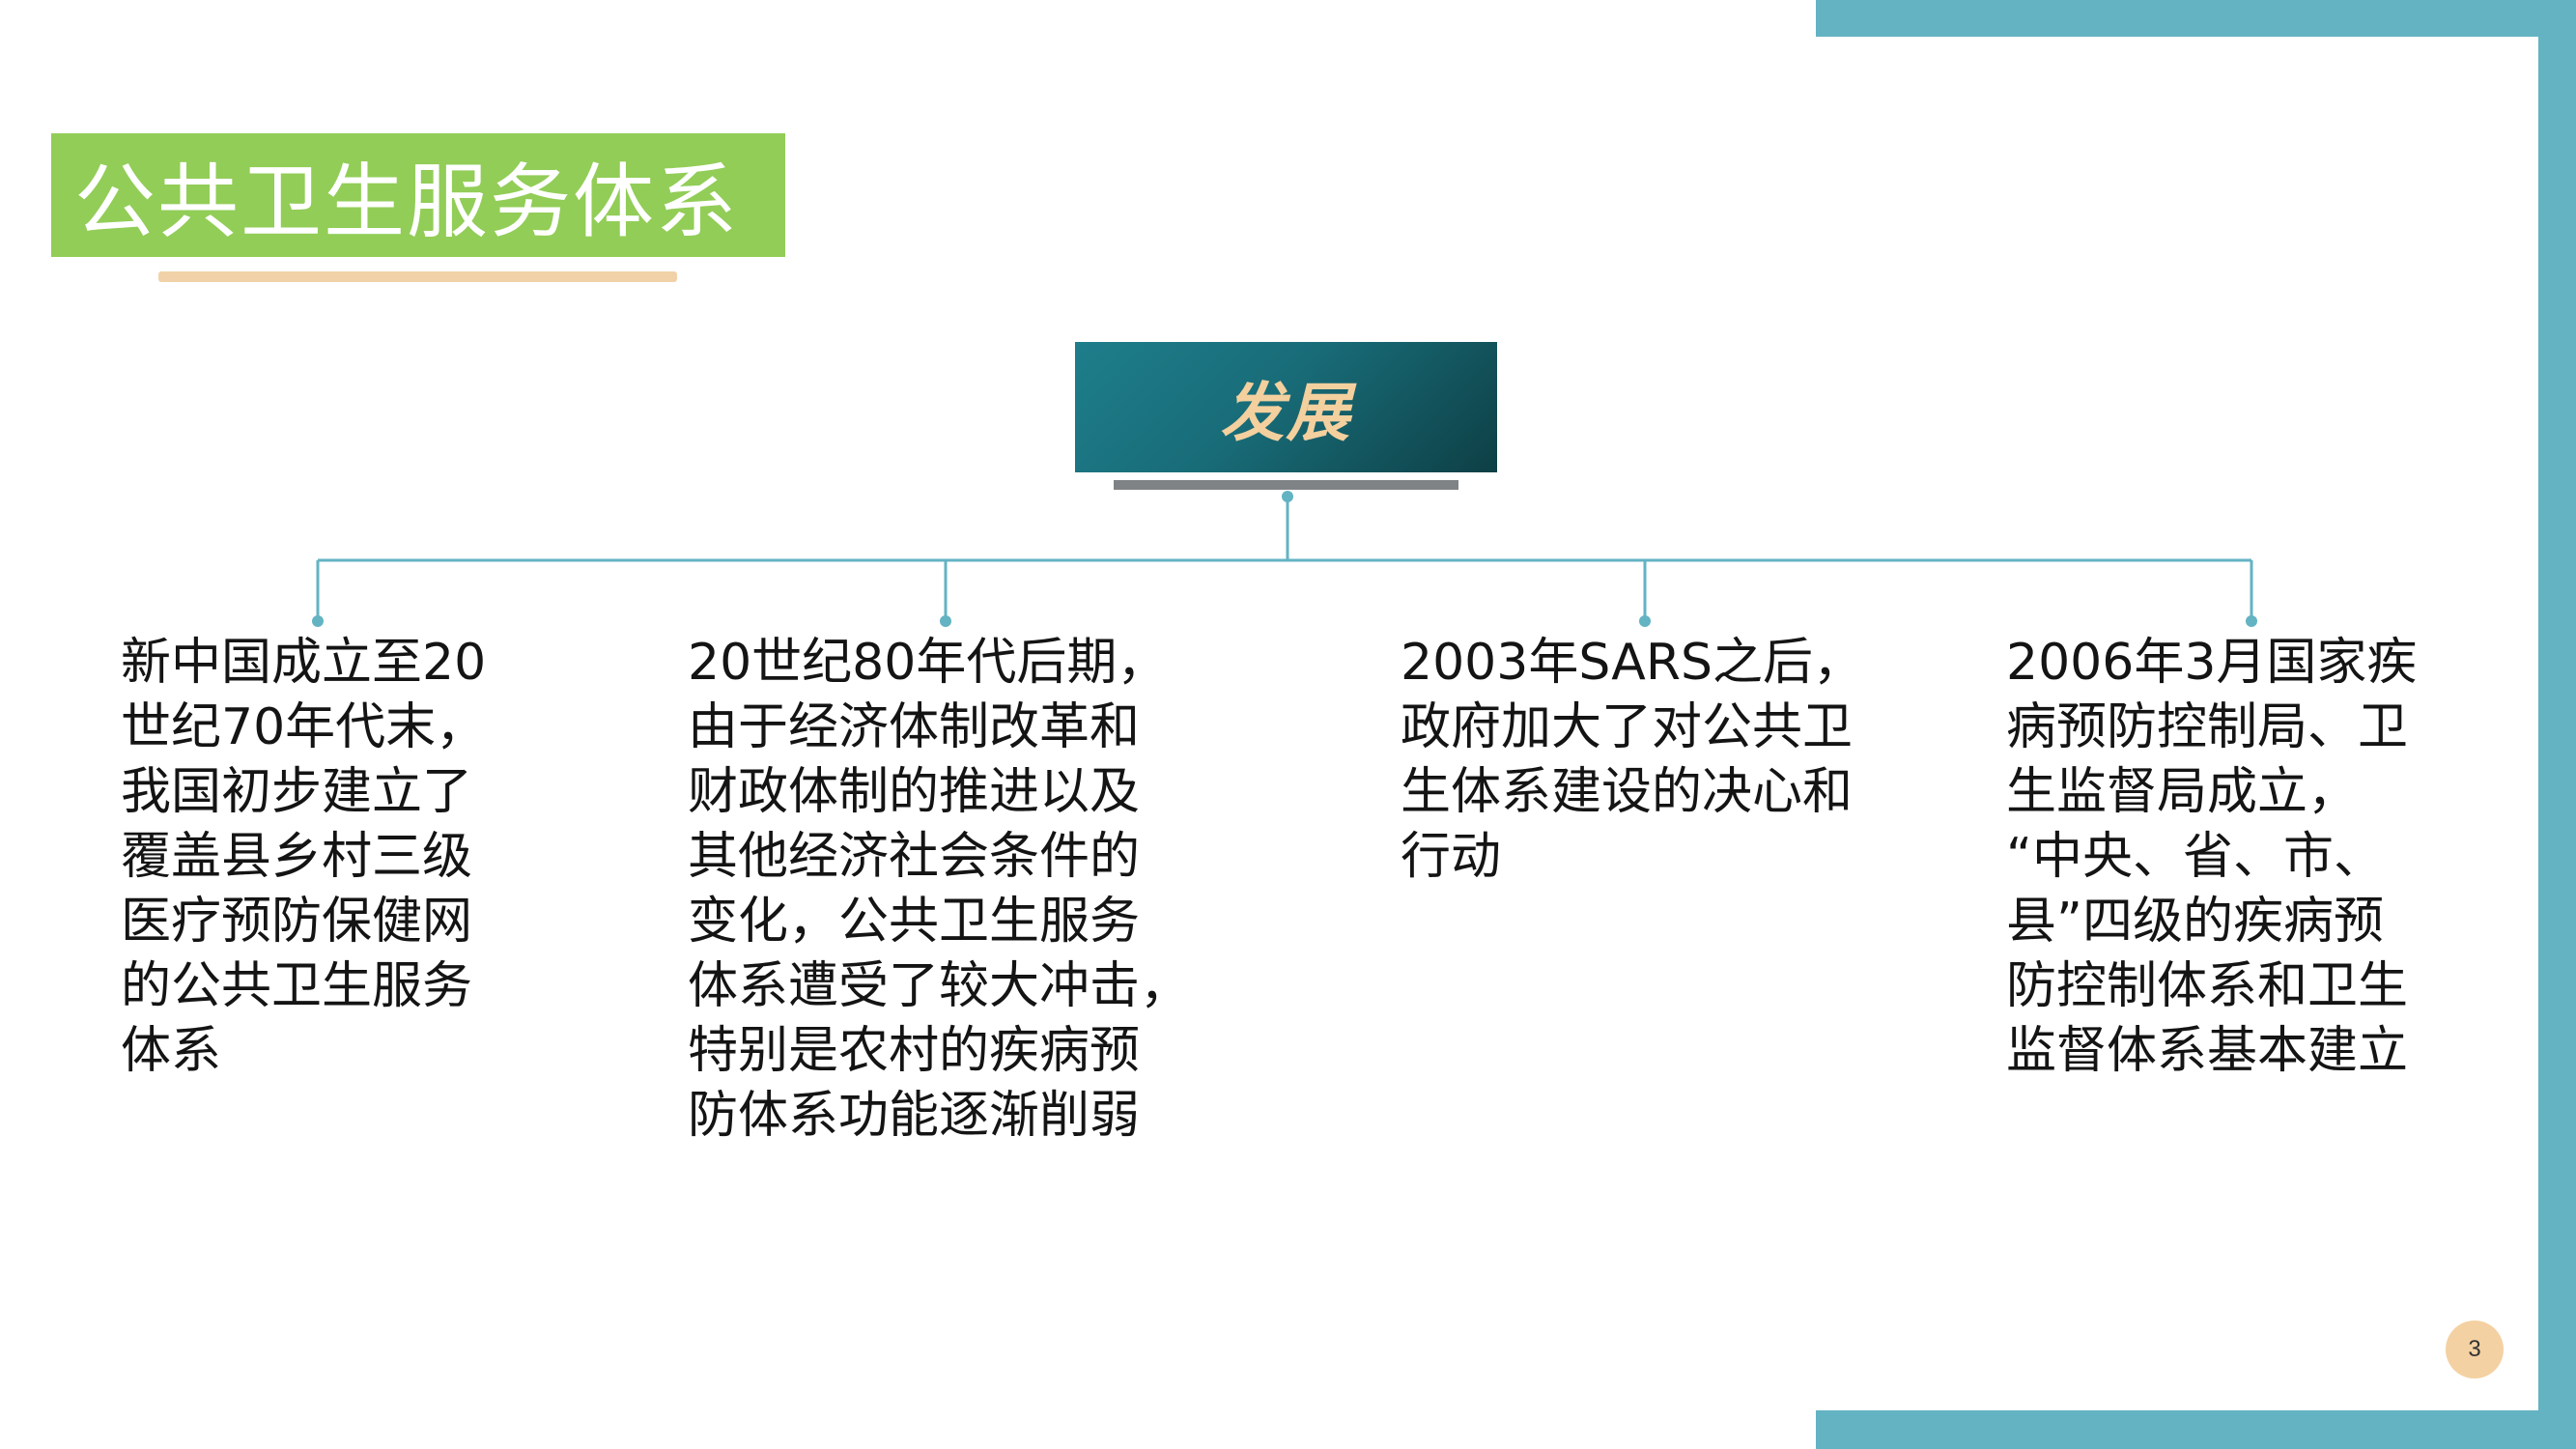 The image size is (2576, 1449). I want to click on center-node-shadow, so click(1286, 485).